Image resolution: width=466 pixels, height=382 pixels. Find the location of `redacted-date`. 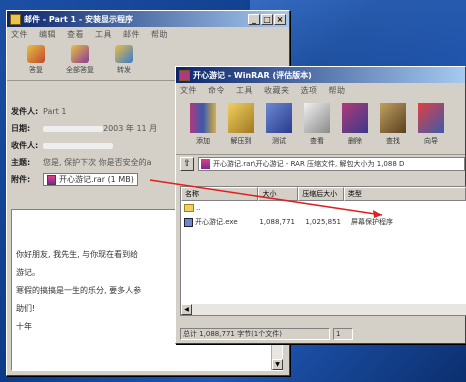

redacted-date is located at coordinates (73, 128).